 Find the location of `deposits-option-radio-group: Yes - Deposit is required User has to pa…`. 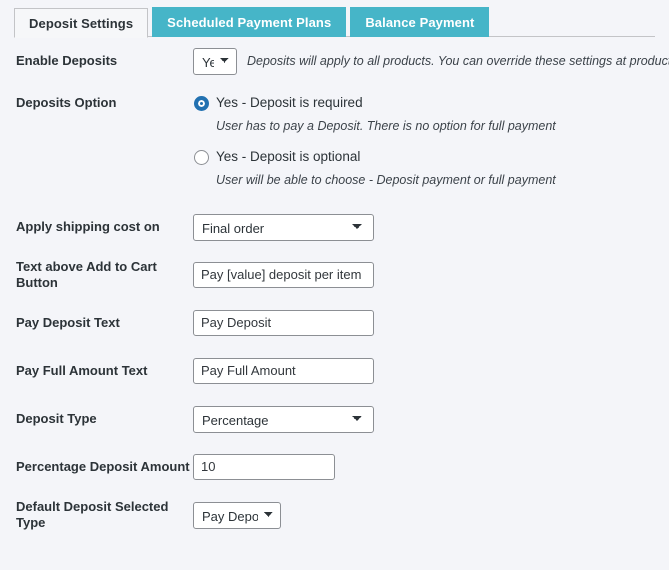

deposits-option-radio-group: Yes - Deposit is required User has to pa… is located at coordinates (374, 136).